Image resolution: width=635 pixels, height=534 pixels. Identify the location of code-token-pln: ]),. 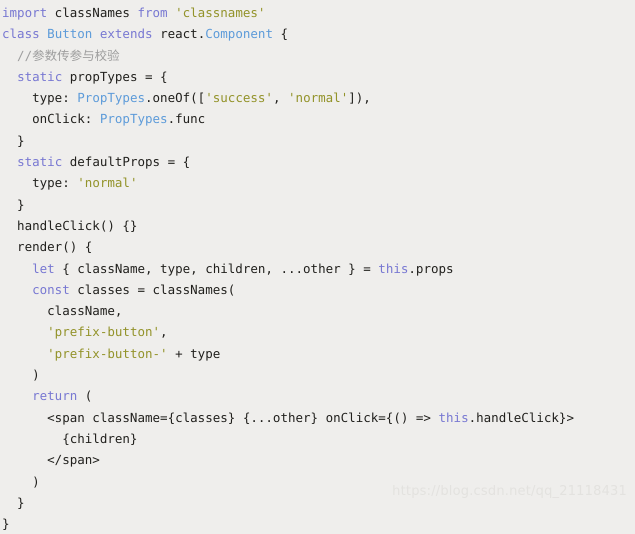
(359, 98).